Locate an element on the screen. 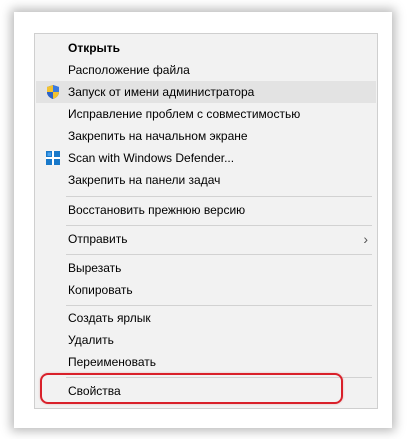 This screenshot has width=411, height=439. menu-item-label: Запуск от имени администратора is located at coordinates (161, 92).